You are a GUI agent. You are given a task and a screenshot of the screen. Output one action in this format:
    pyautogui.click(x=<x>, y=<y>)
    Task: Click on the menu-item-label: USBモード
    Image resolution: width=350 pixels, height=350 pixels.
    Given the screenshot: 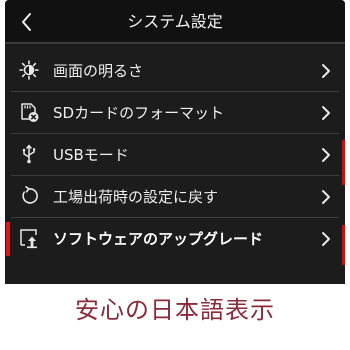 What is the action you would take?
    pyautogui.click(x=91, y=155)
    